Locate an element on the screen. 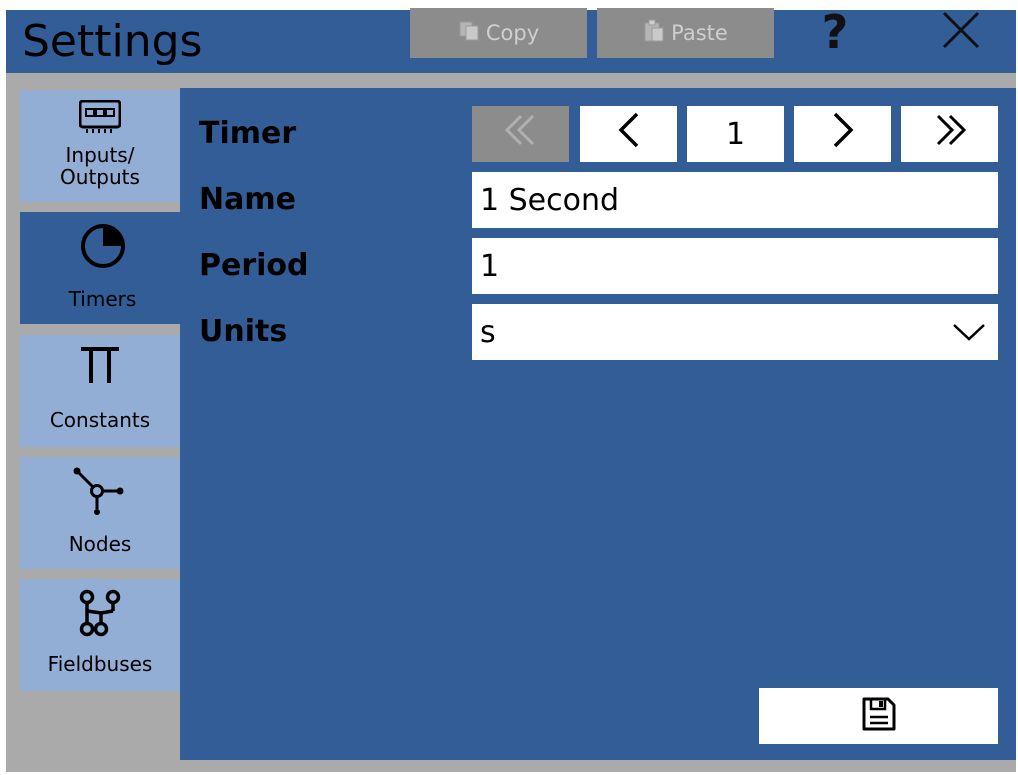 This screenshot has height=775, width=1018. save-button is located at coordinates (878, 716).